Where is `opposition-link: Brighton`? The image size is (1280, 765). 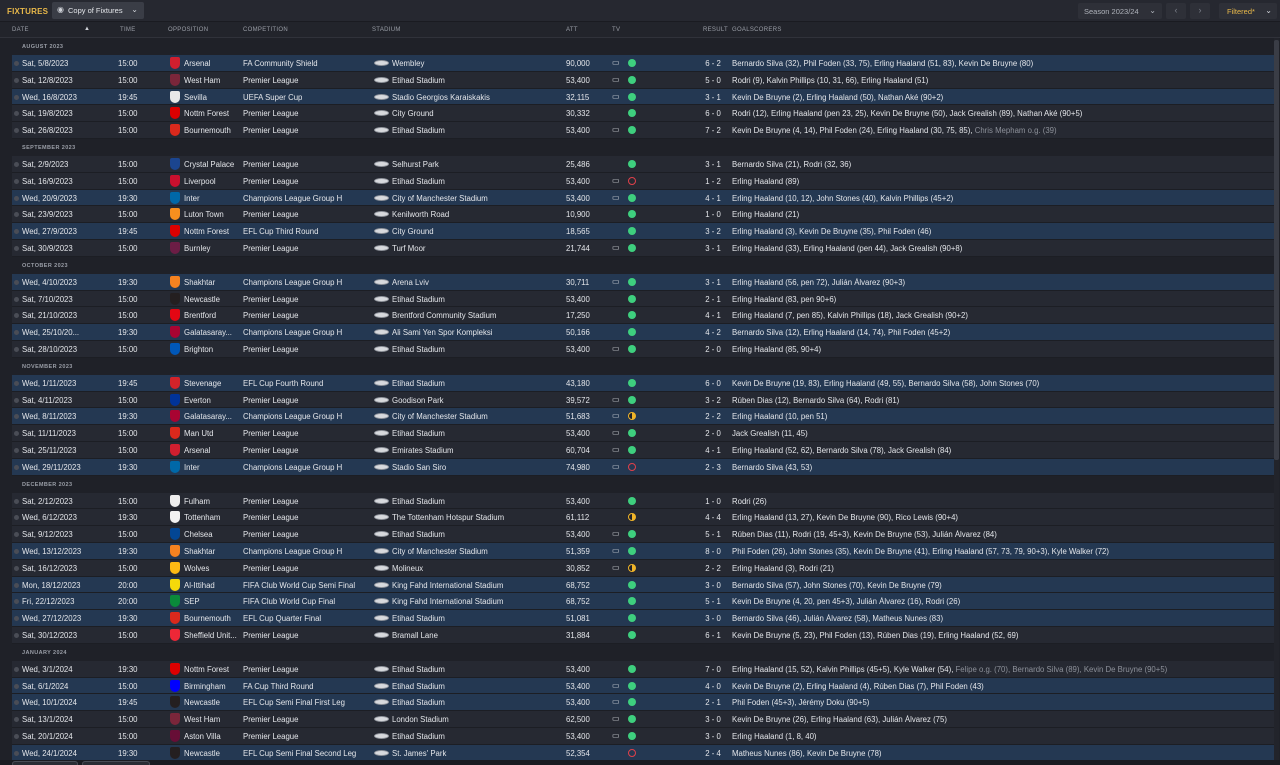
opposition-link: Brighton is located at coordinates (212, 349).